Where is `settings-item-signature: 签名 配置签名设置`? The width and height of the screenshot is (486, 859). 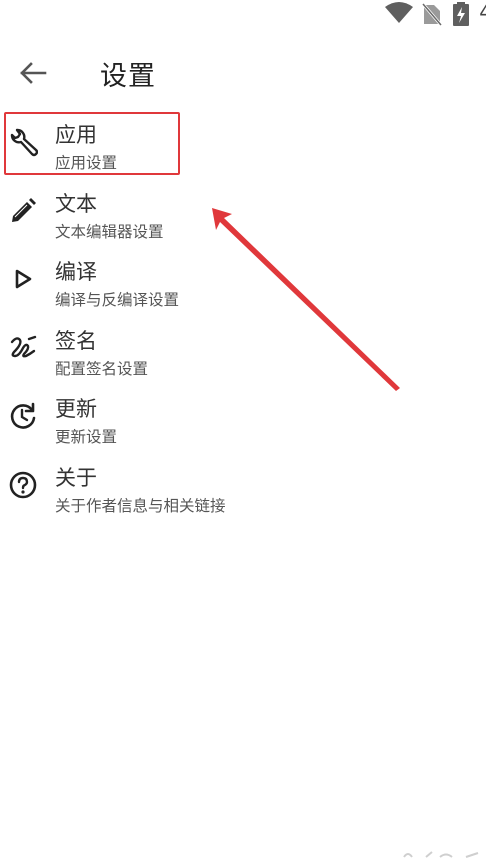 settings-item-signature: 签名 配置签名设置 is located at coordinates (243, 353).